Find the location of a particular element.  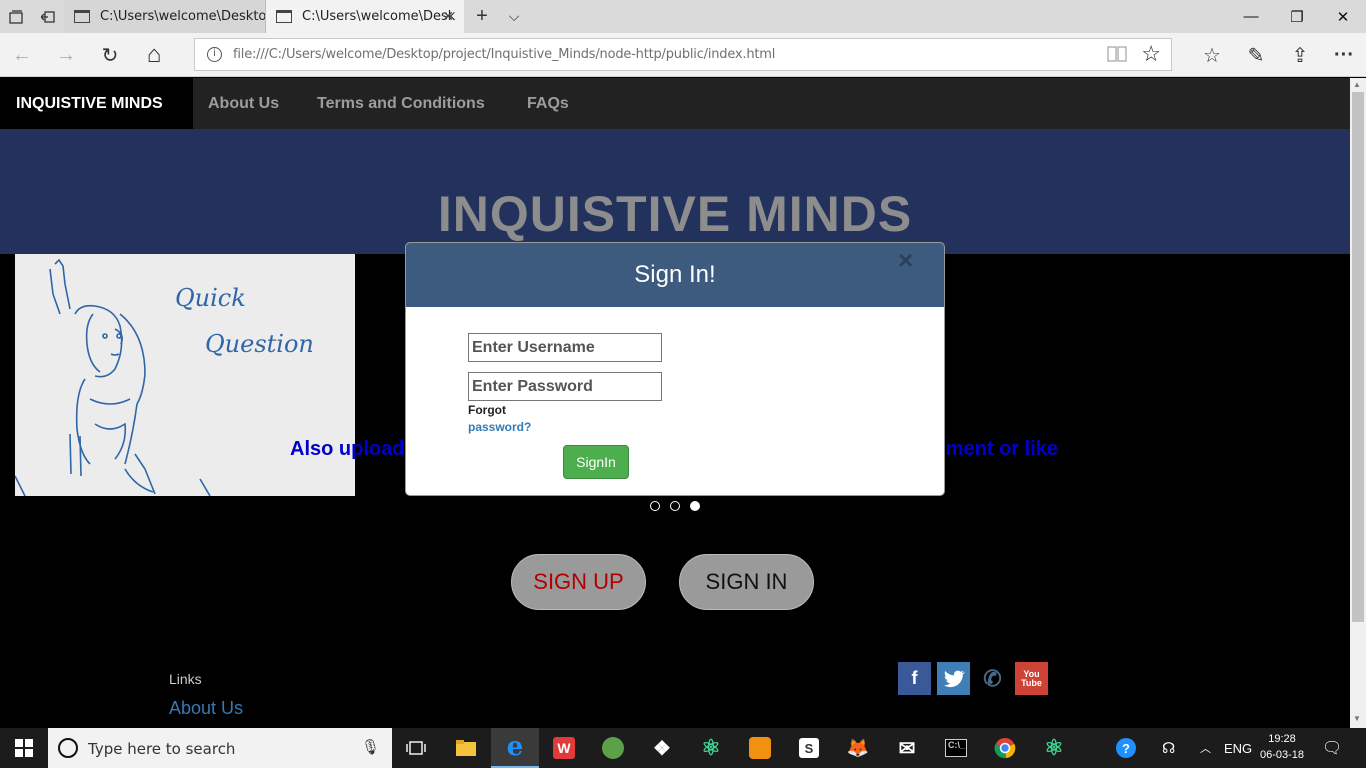

tab-list-chevron-icon: ⌵ is located at coordinates (514, 16).